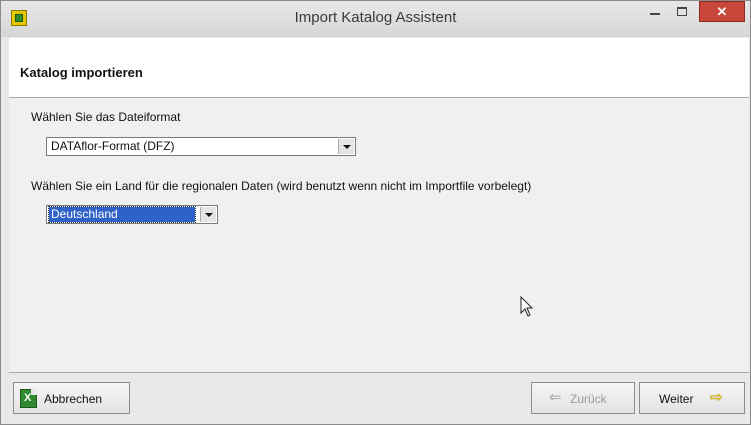 The width and height of the screenshot is (751, 425). Describe the element at coordinates (379, 68) in the screenshot. I see `wizard-header: Katalog importieren` at that location.